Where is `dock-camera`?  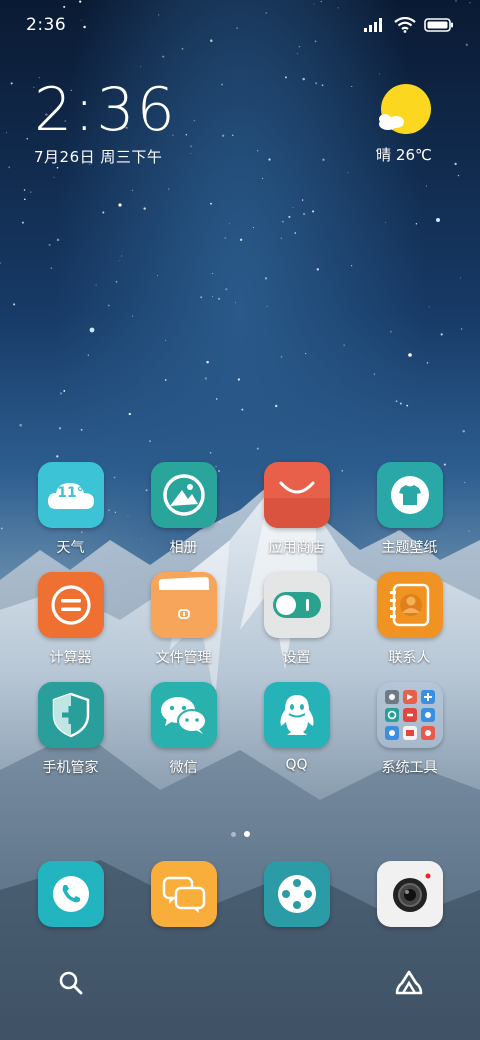 dock-camera is located at coordinates (409, 894).